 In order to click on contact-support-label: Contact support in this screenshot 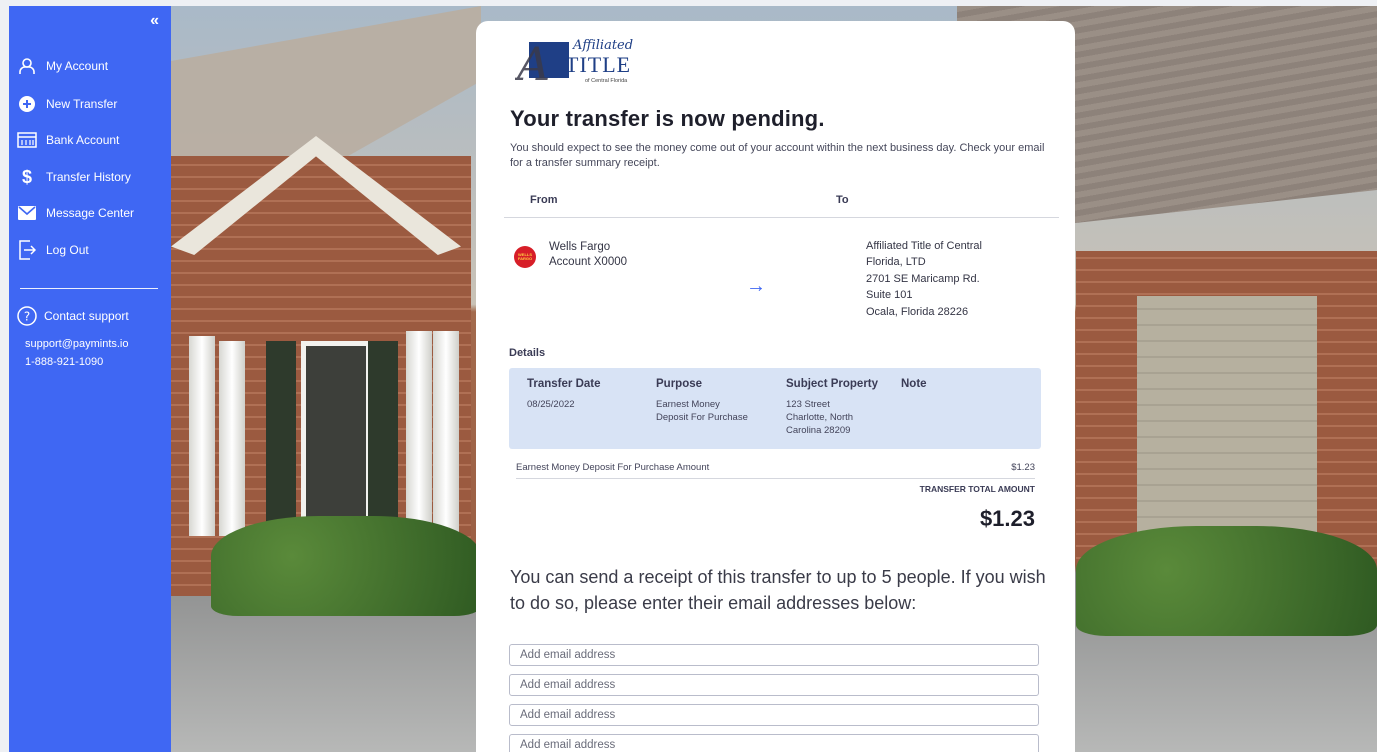, I will do `click(86, 316)`.